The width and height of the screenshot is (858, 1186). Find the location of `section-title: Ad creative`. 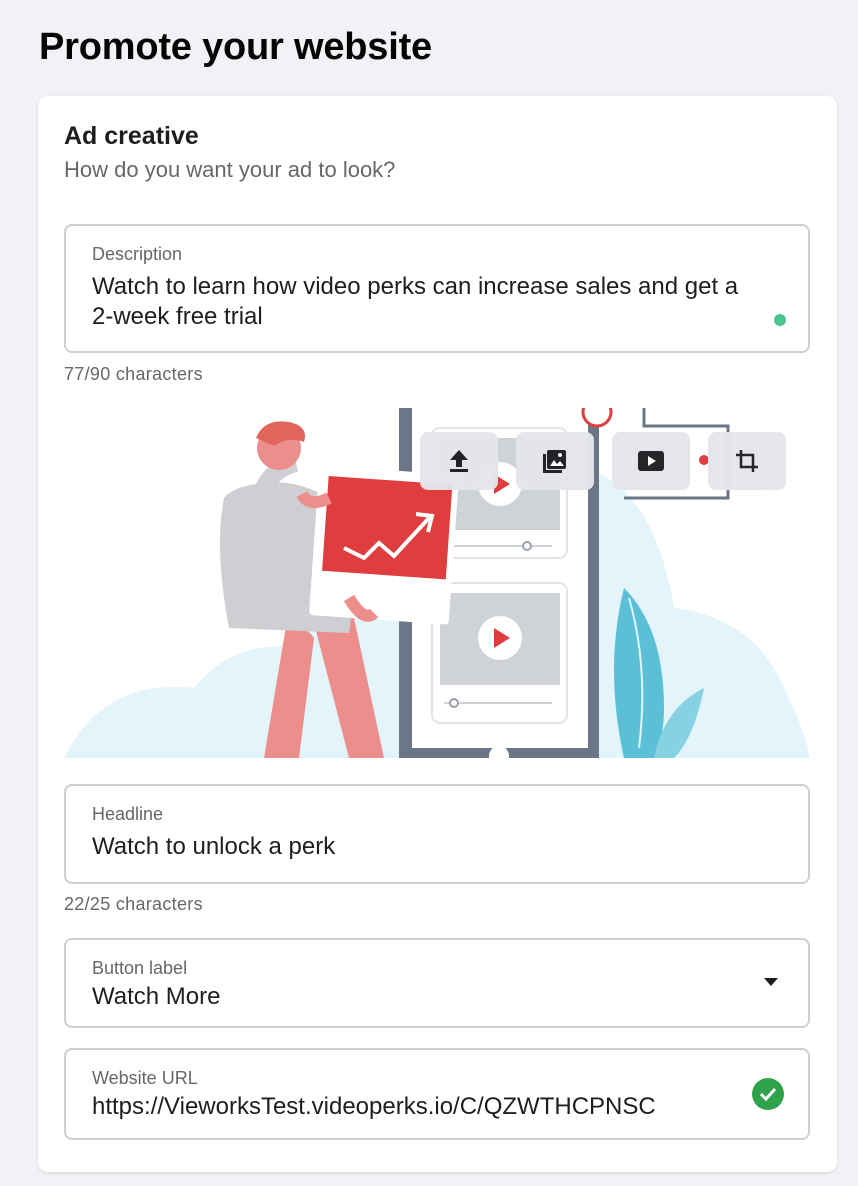

section-title: Ad creative is located at coordinates (131, 136).